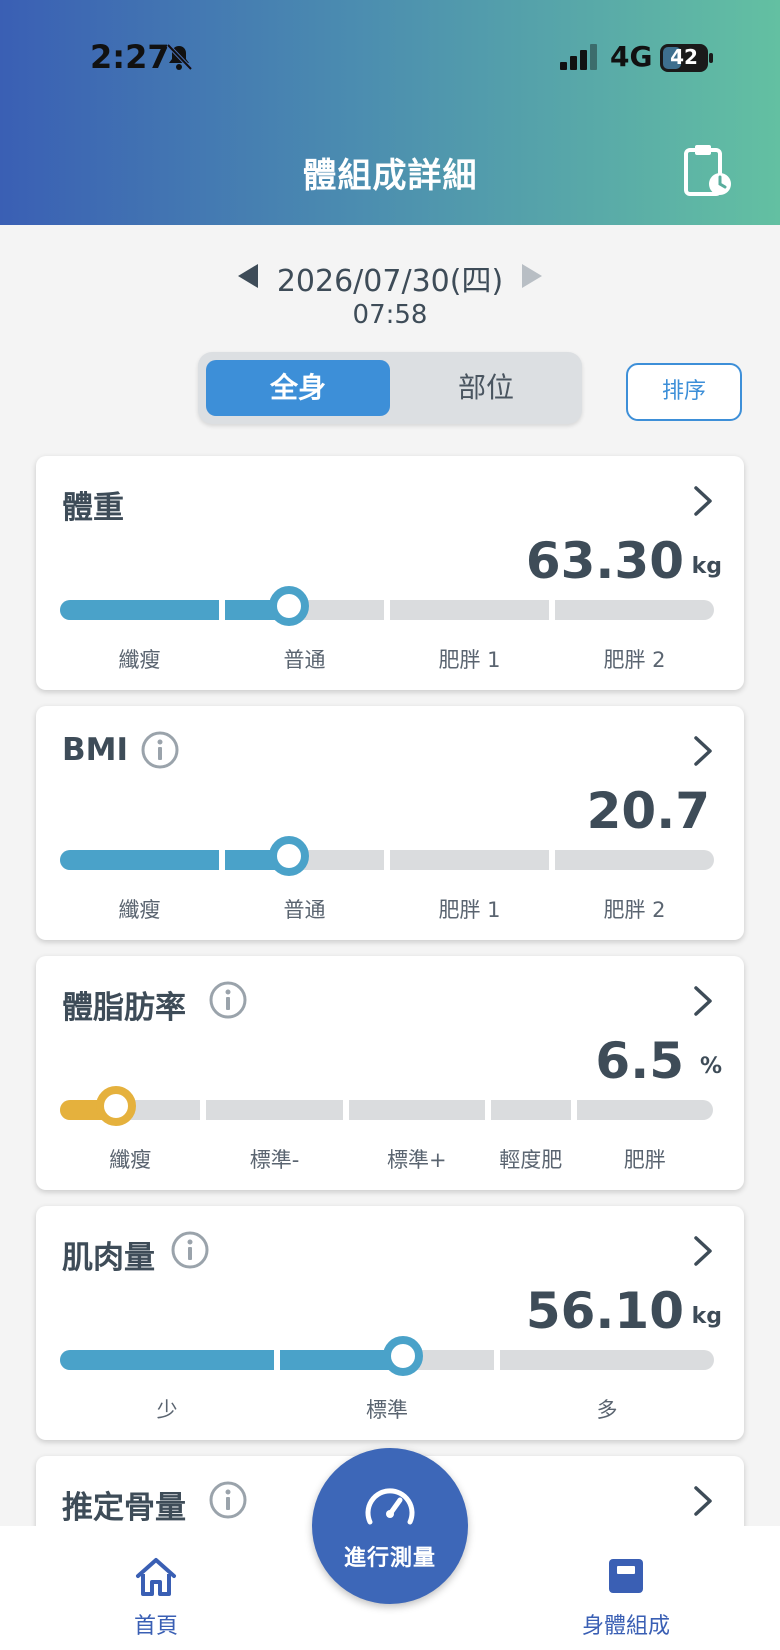  I want to click on status-bar: 2:27 4G 42, so click(390, 55).